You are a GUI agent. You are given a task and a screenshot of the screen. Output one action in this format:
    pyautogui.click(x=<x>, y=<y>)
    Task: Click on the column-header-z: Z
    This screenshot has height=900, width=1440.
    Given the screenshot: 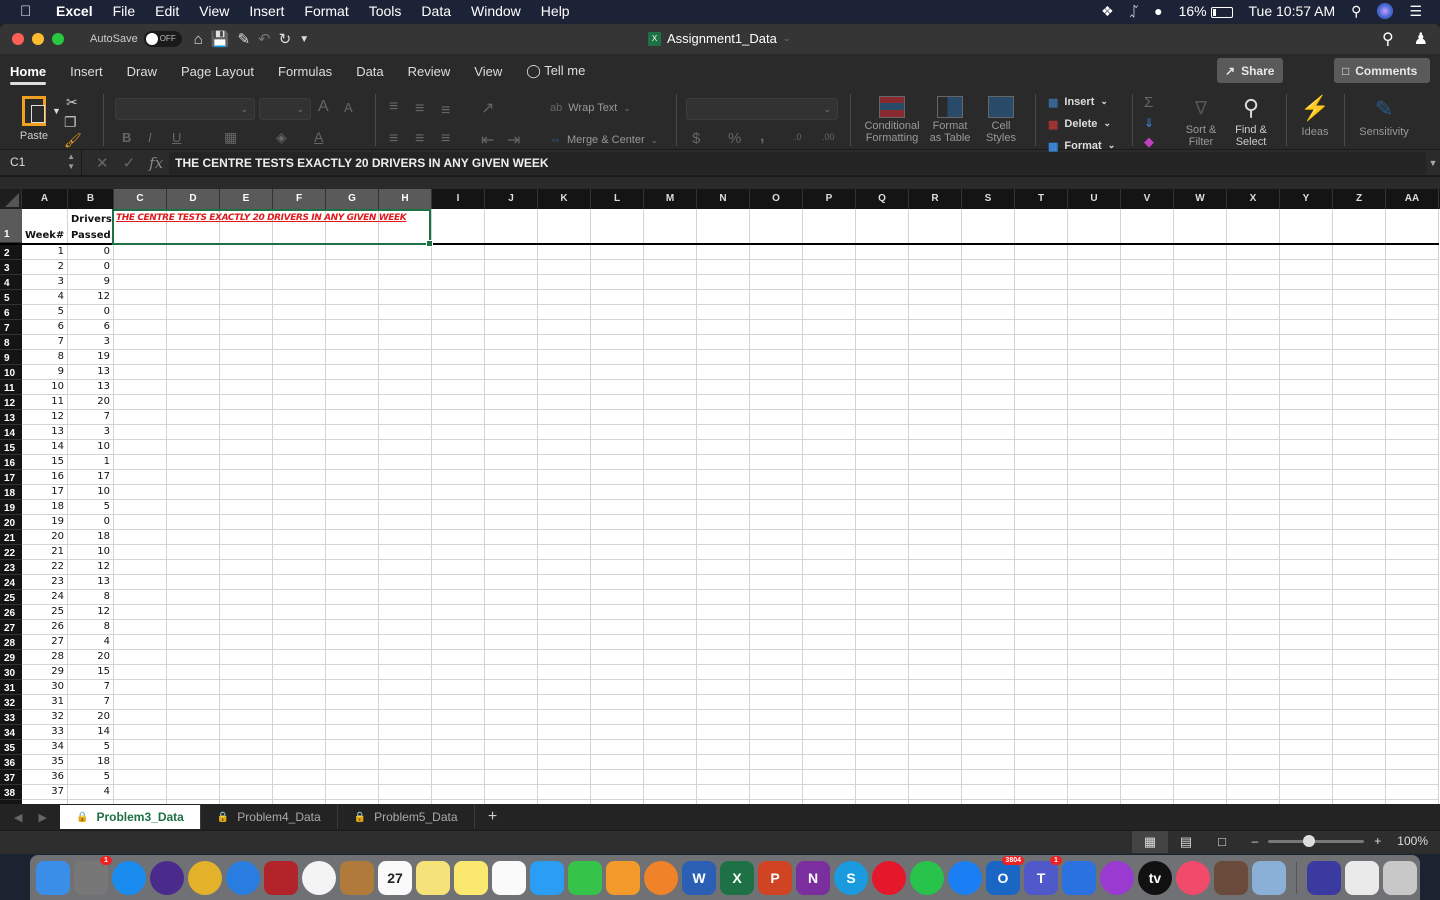 What is the action you would take?
    pyautogui.click(x=1359, y=199)
    